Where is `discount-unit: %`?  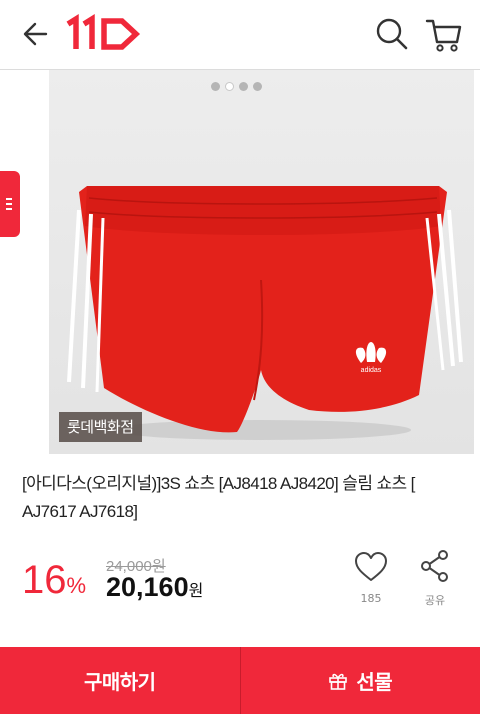
discount-unit: % is located at coordinates (76, 585).